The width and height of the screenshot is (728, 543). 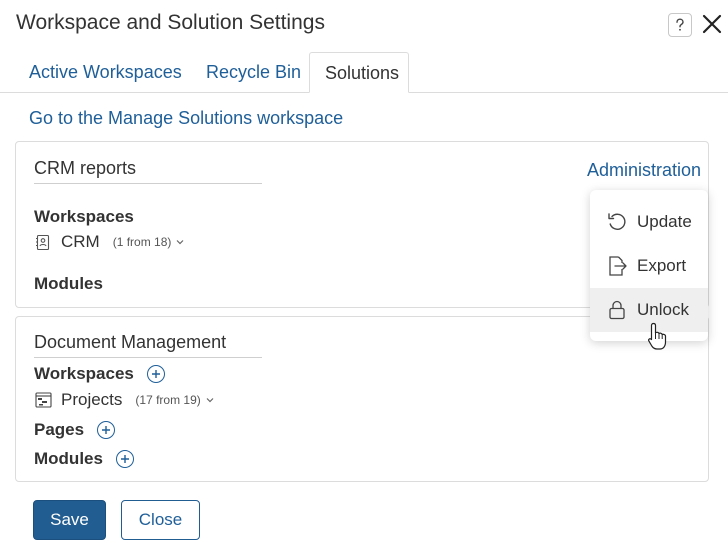 I want to click on close-dialog-button, so click(x=712, y=24).